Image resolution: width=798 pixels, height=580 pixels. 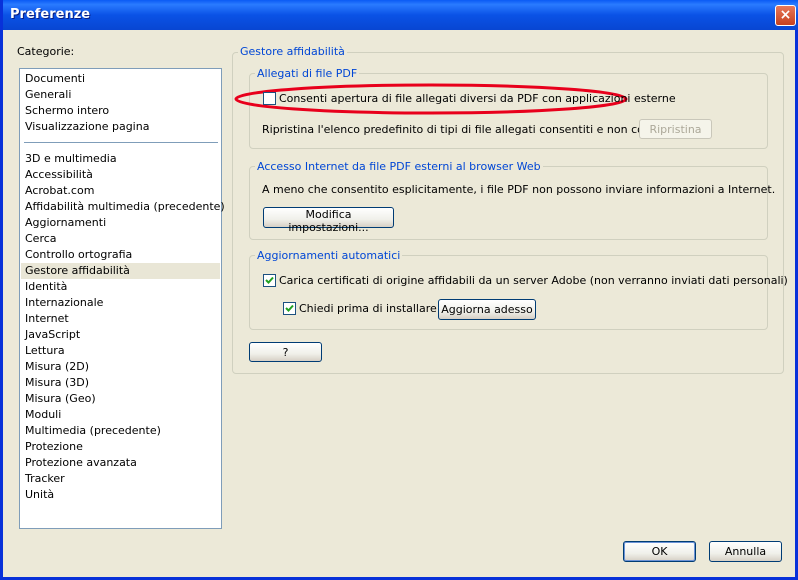 What do you see at coordinates (87, 127) in the screenshot?
I see `category-item: Visualizzazione pagina` at bounding box center [87, 127].